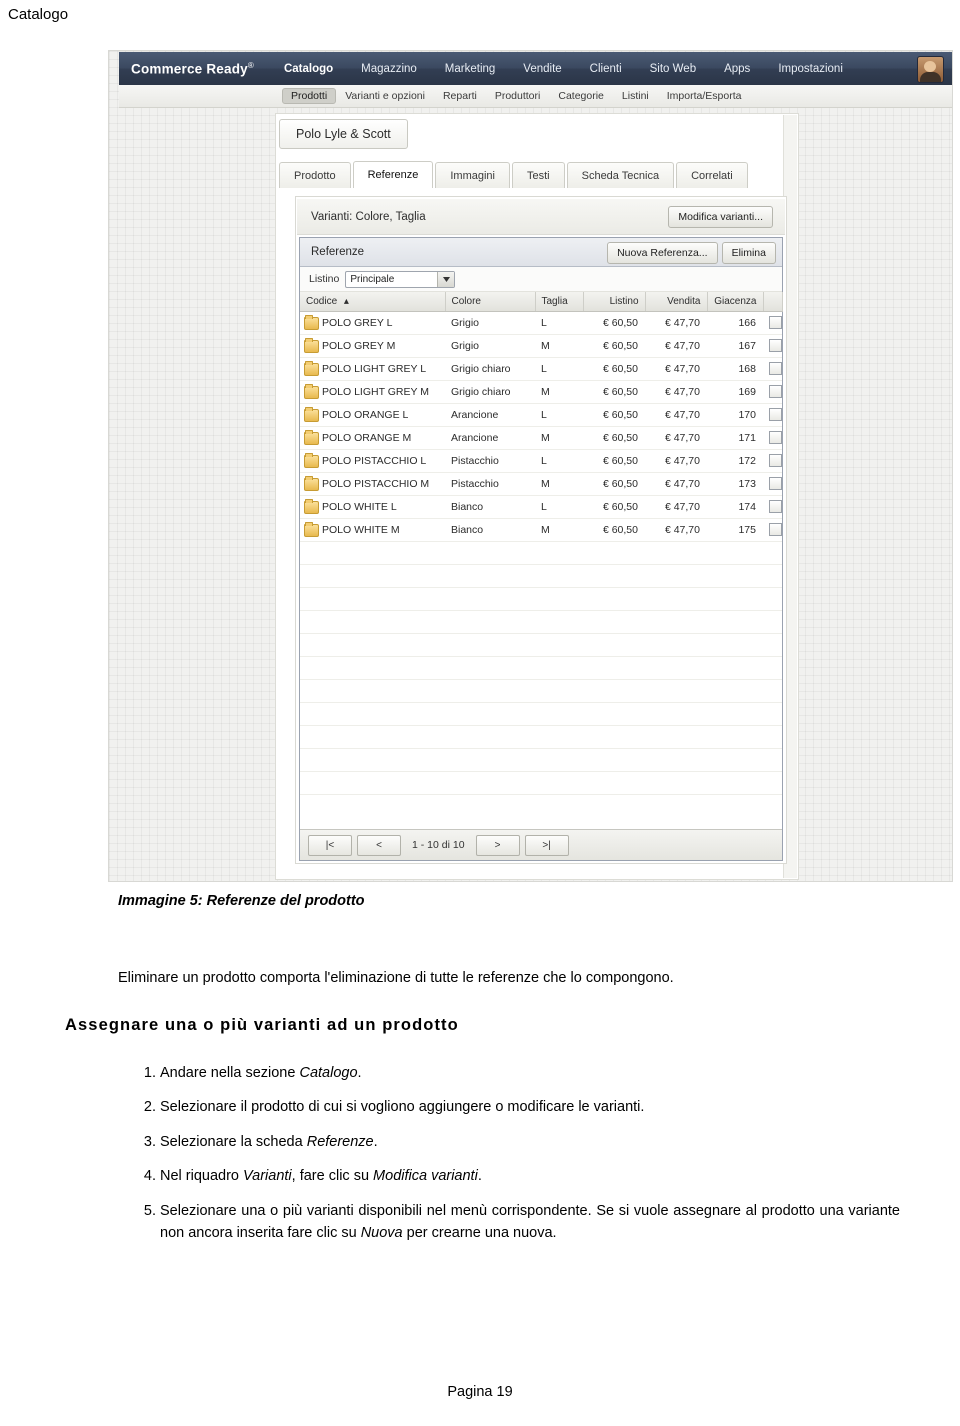 The width and height of the screenshot is (960, 1426). I want to click on column-header-select, so click(773, 302).